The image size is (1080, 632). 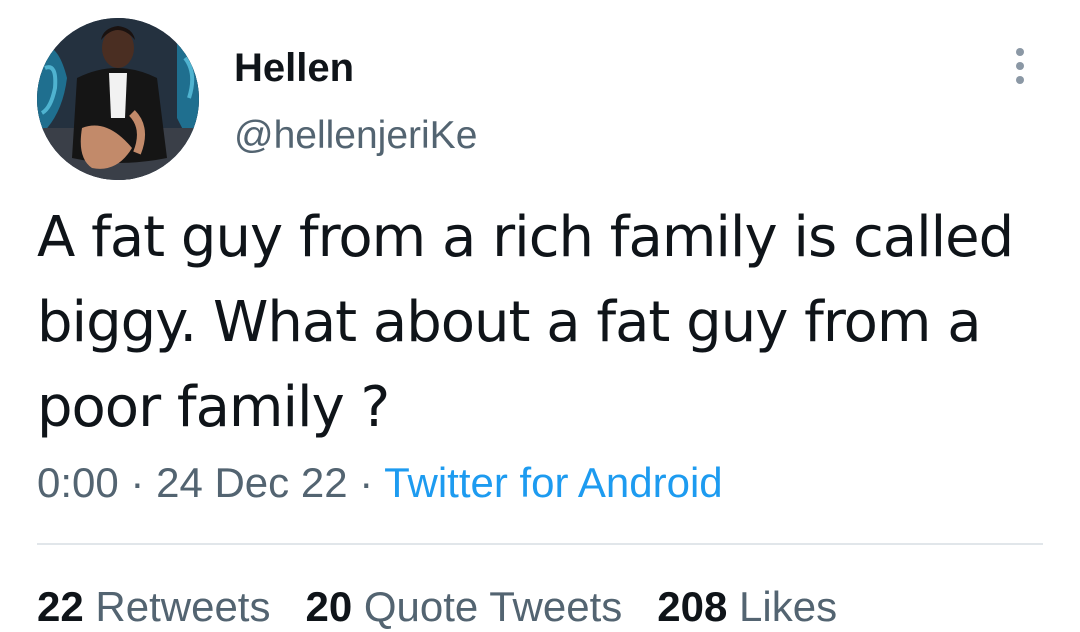 I want to click on tweet-time: 0:00, so click(x=78, y=482).